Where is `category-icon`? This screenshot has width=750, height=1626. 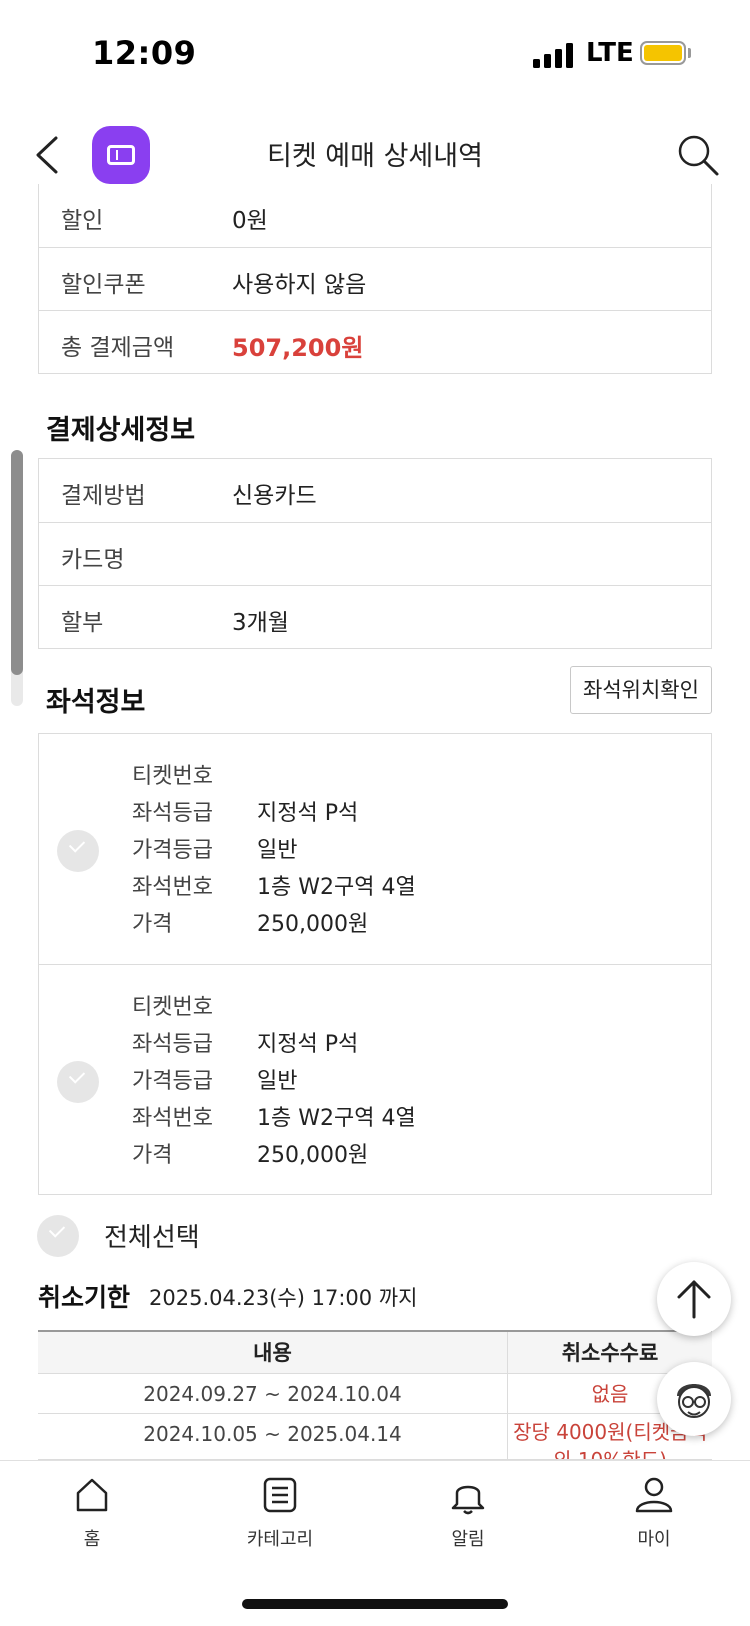 category-icon is located at coordinates (280, 1495).